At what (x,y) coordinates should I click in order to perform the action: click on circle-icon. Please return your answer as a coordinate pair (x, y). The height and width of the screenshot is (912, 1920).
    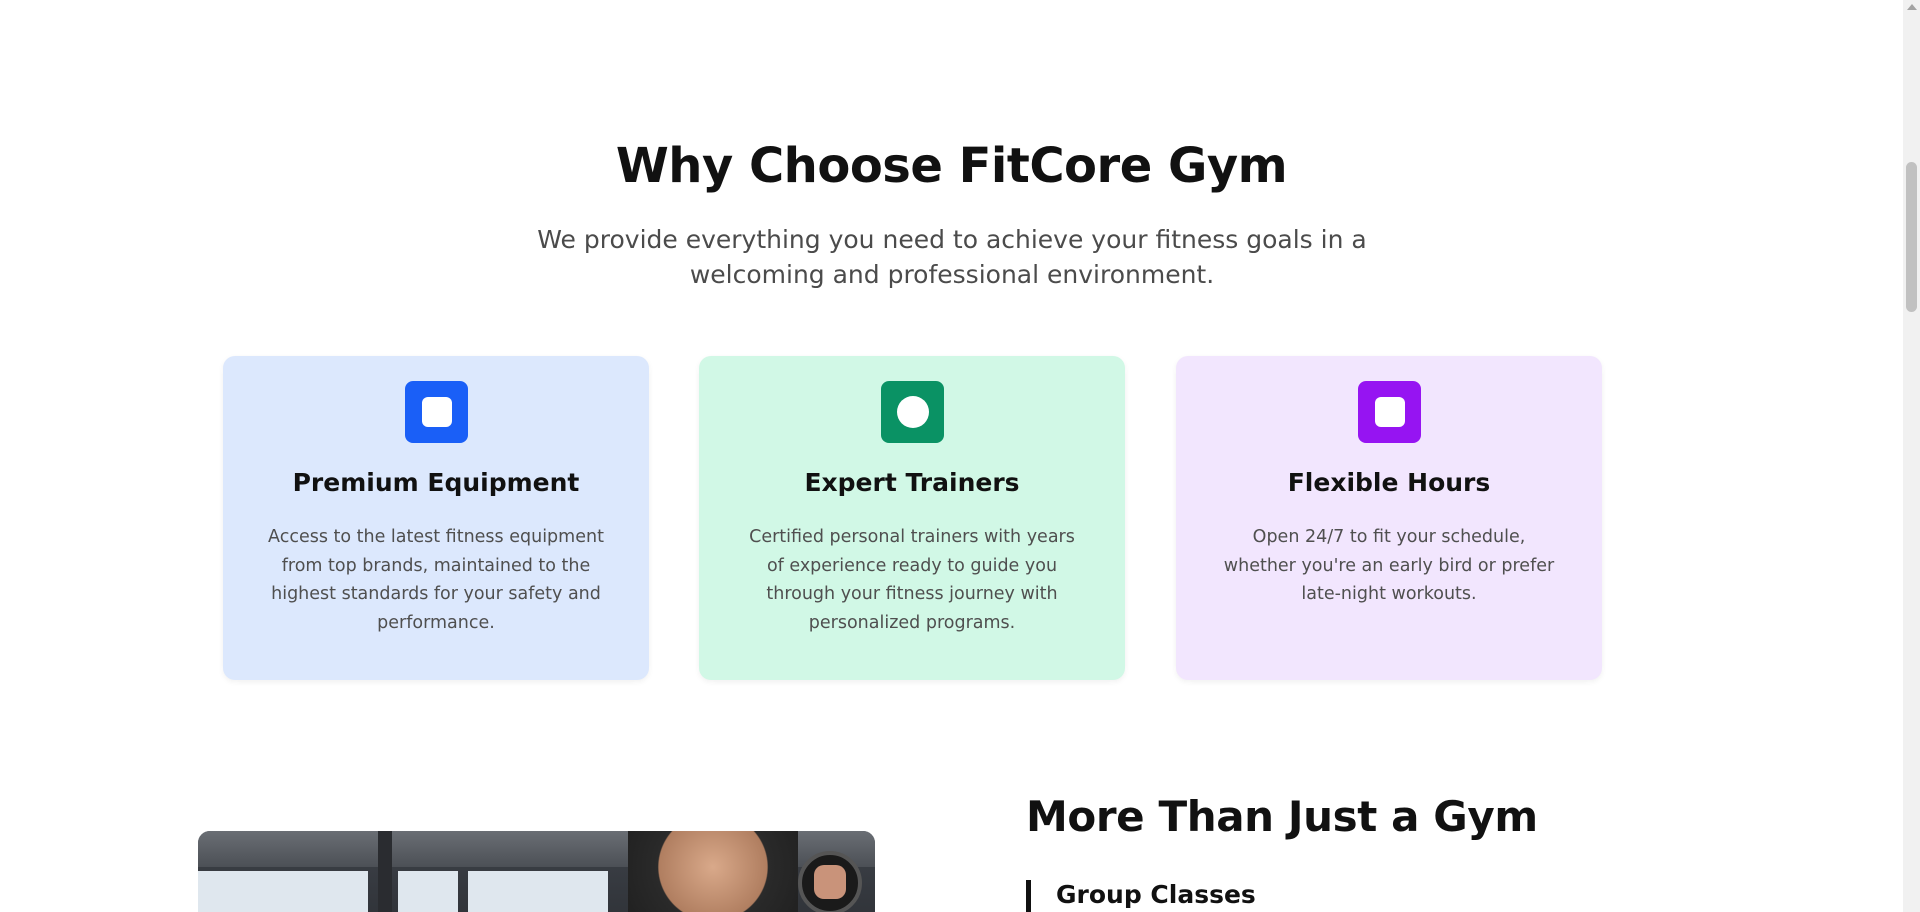
    Looking at the image, I should click on (912, 412).